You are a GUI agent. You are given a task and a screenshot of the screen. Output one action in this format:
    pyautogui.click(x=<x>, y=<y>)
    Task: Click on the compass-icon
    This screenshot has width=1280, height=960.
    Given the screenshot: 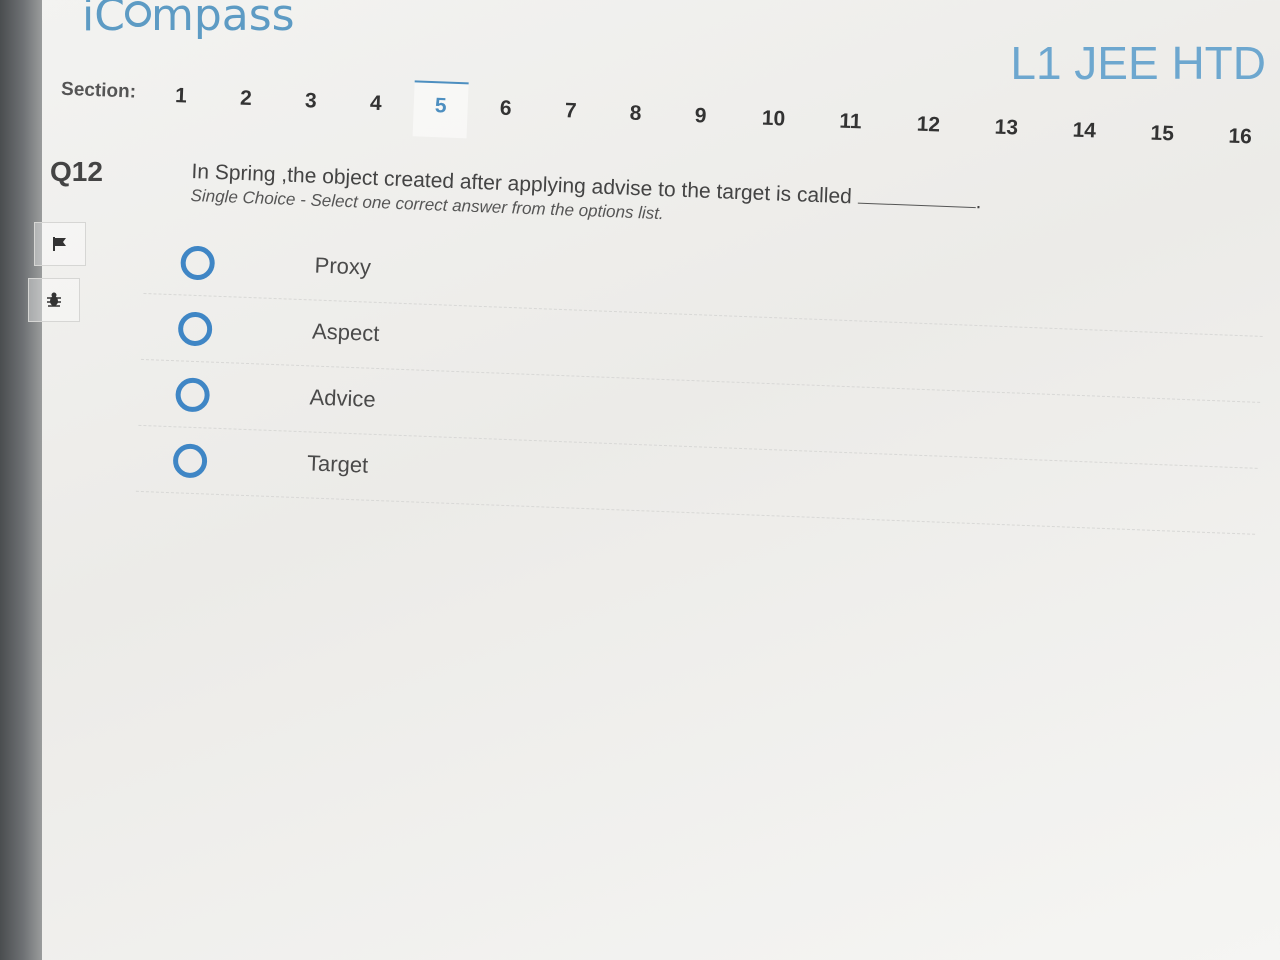 What is the action you would take?
    pyautogui.click(x=137, y=14)
    